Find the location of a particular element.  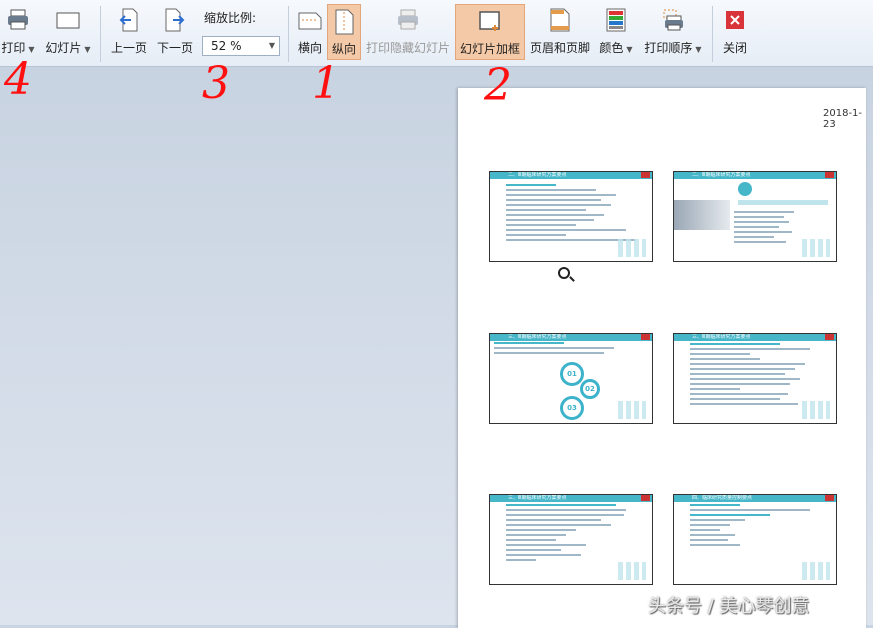

slide-thumbnail: 四、临床研究质量控制要点 is located at coordinates (755, 539).